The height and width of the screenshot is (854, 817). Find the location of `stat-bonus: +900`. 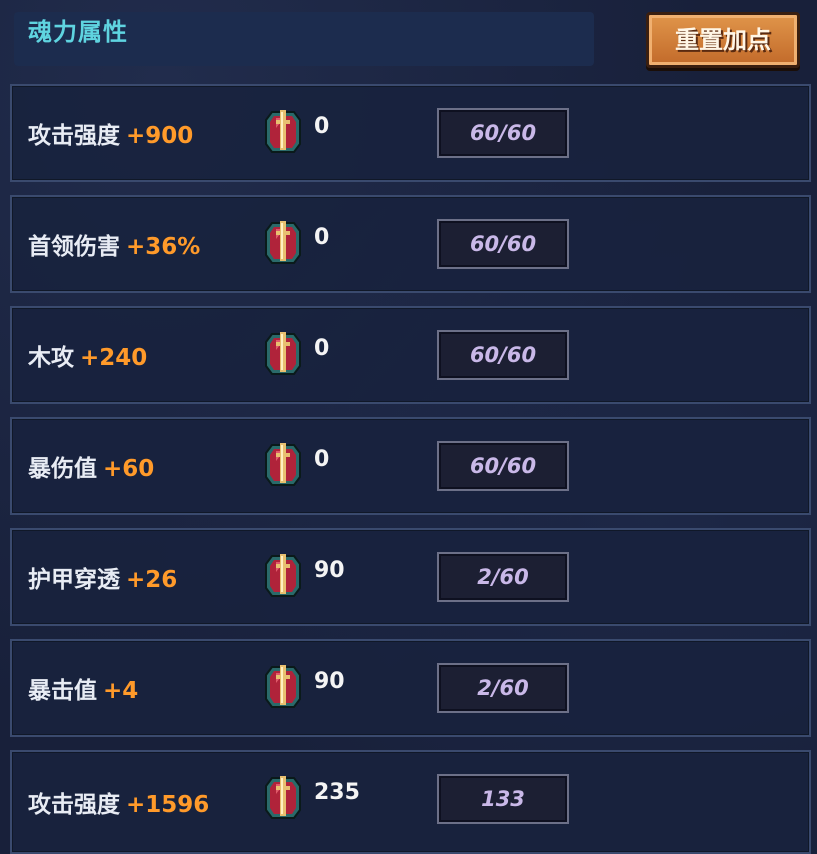

stat-bonus: +900 is located at coordinates (160, 136).